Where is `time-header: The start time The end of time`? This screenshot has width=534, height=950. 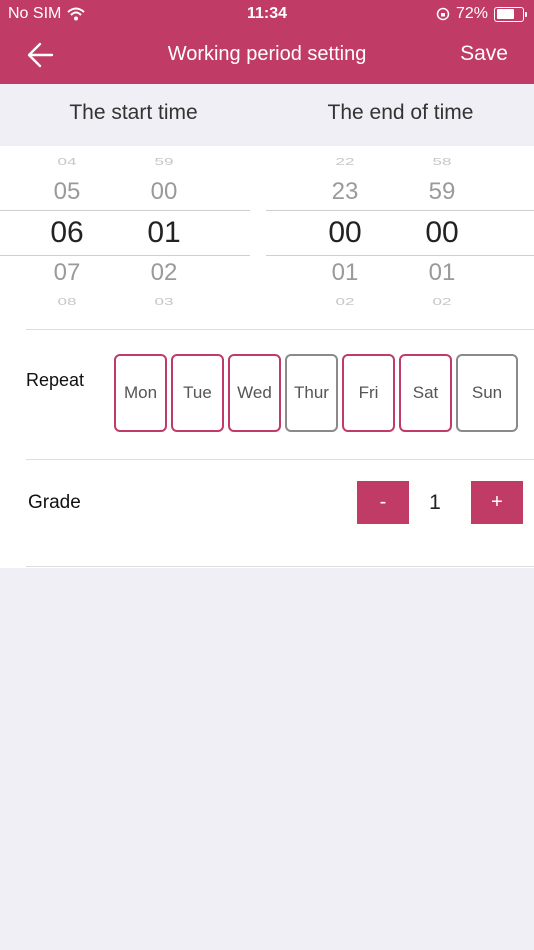
time-header: The start time The end of time is located at coordinates (267, 115).